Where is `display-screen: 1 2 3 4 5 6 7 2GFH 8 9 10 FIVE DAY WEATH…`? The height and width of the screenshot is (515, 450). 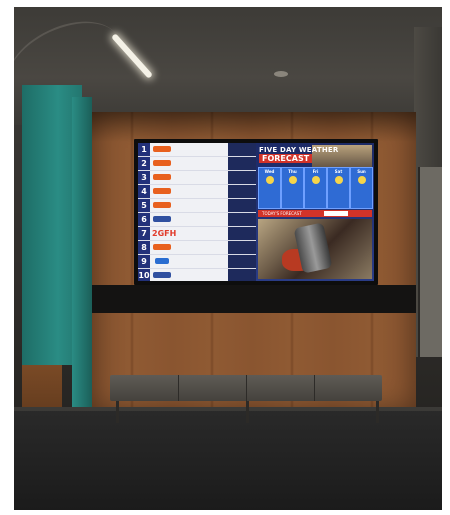 display-screen: 1 2 3 4 5 6 7 2GFH 8 9 10 FIVE DAY WEATH… is located at coordinates (256, 212).